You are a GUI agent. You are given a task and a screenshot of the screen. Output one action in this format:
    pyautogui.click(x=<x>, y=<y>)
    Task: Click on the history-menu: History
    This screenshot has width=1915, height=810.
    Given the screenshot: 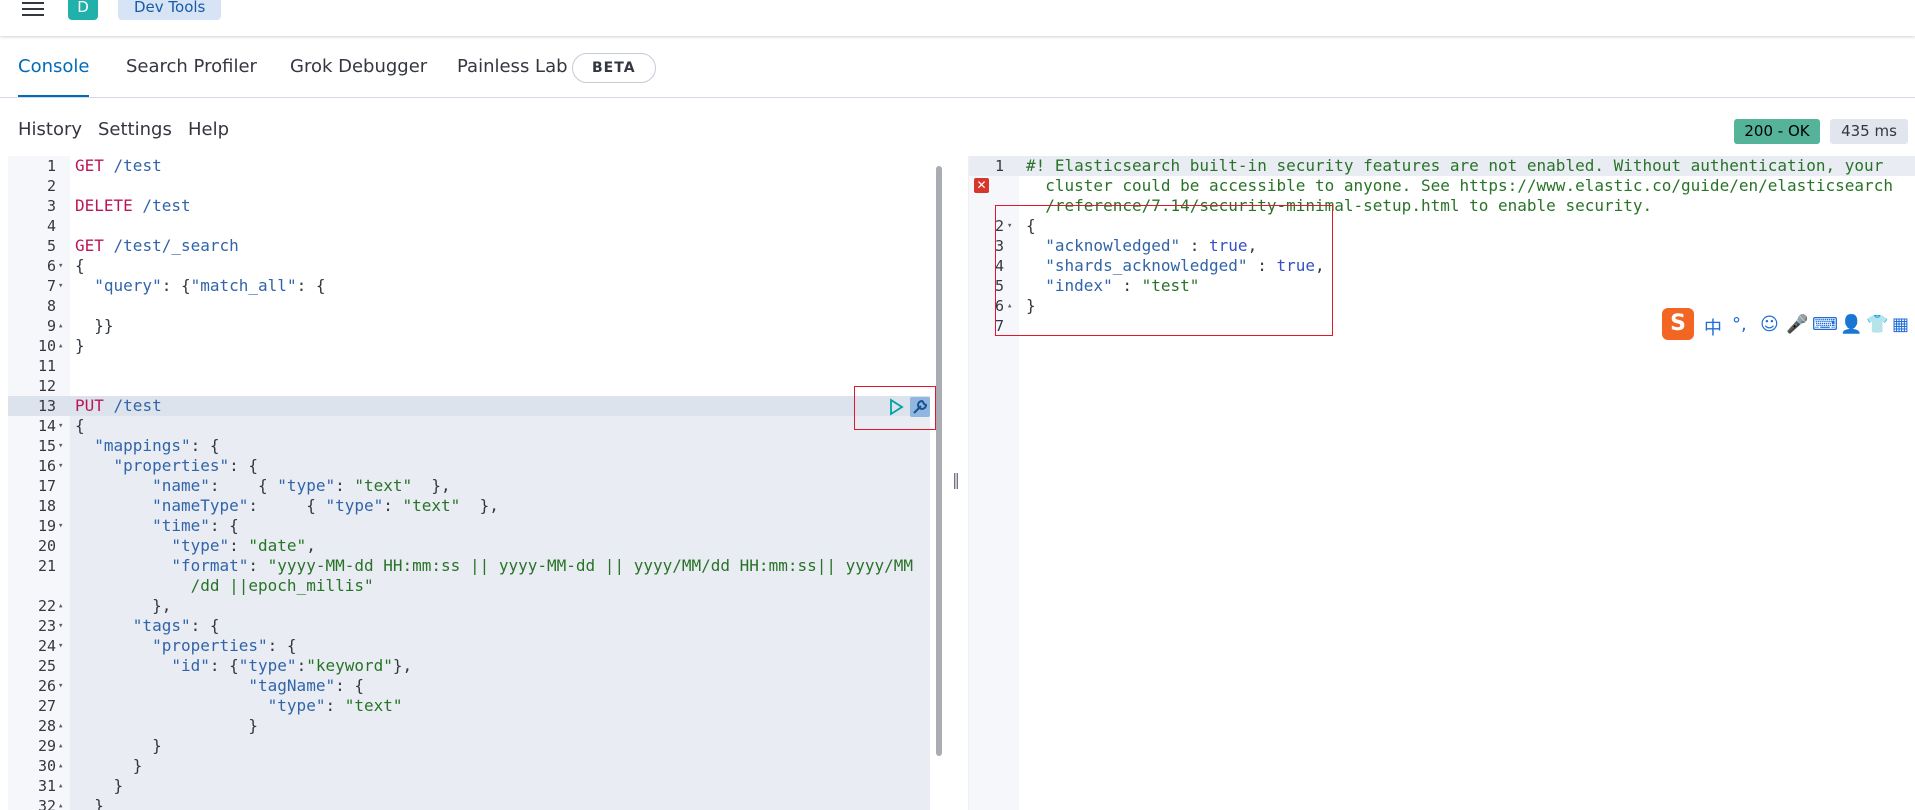 What is the action you would take?
    pyautogui.click(x=50, y=129)
    